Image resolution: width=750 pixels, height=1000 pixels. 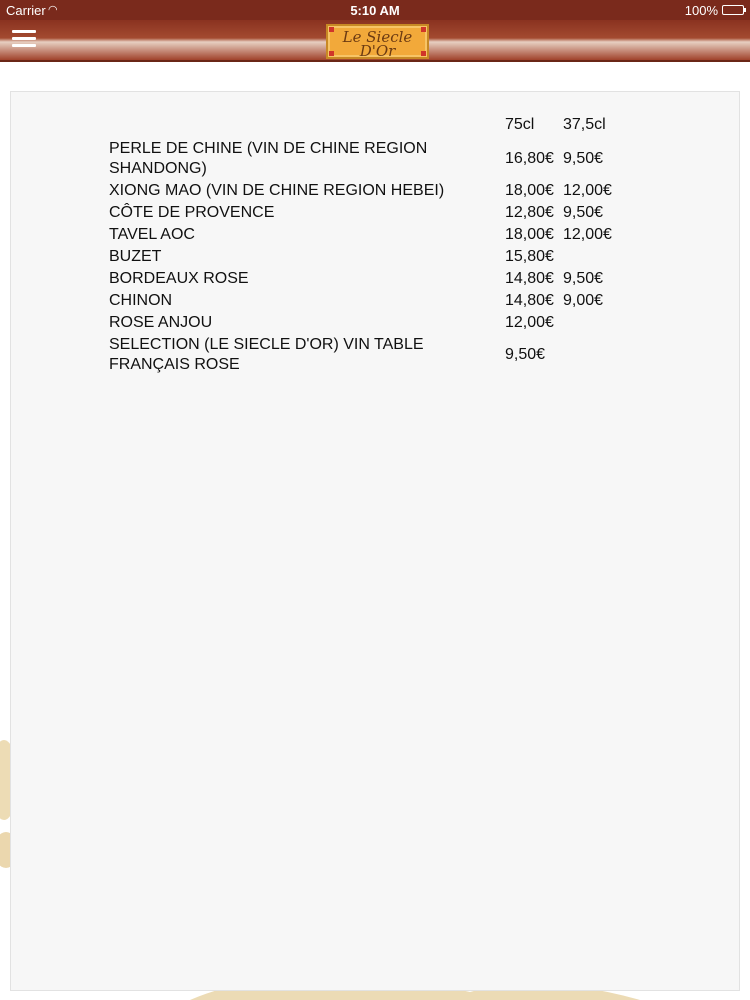 What do you see at coordinates (366, 301) in the screenshot?
I see `table-row: CHINON 14,80€ 9,00€` at bounding box center [366, 301].